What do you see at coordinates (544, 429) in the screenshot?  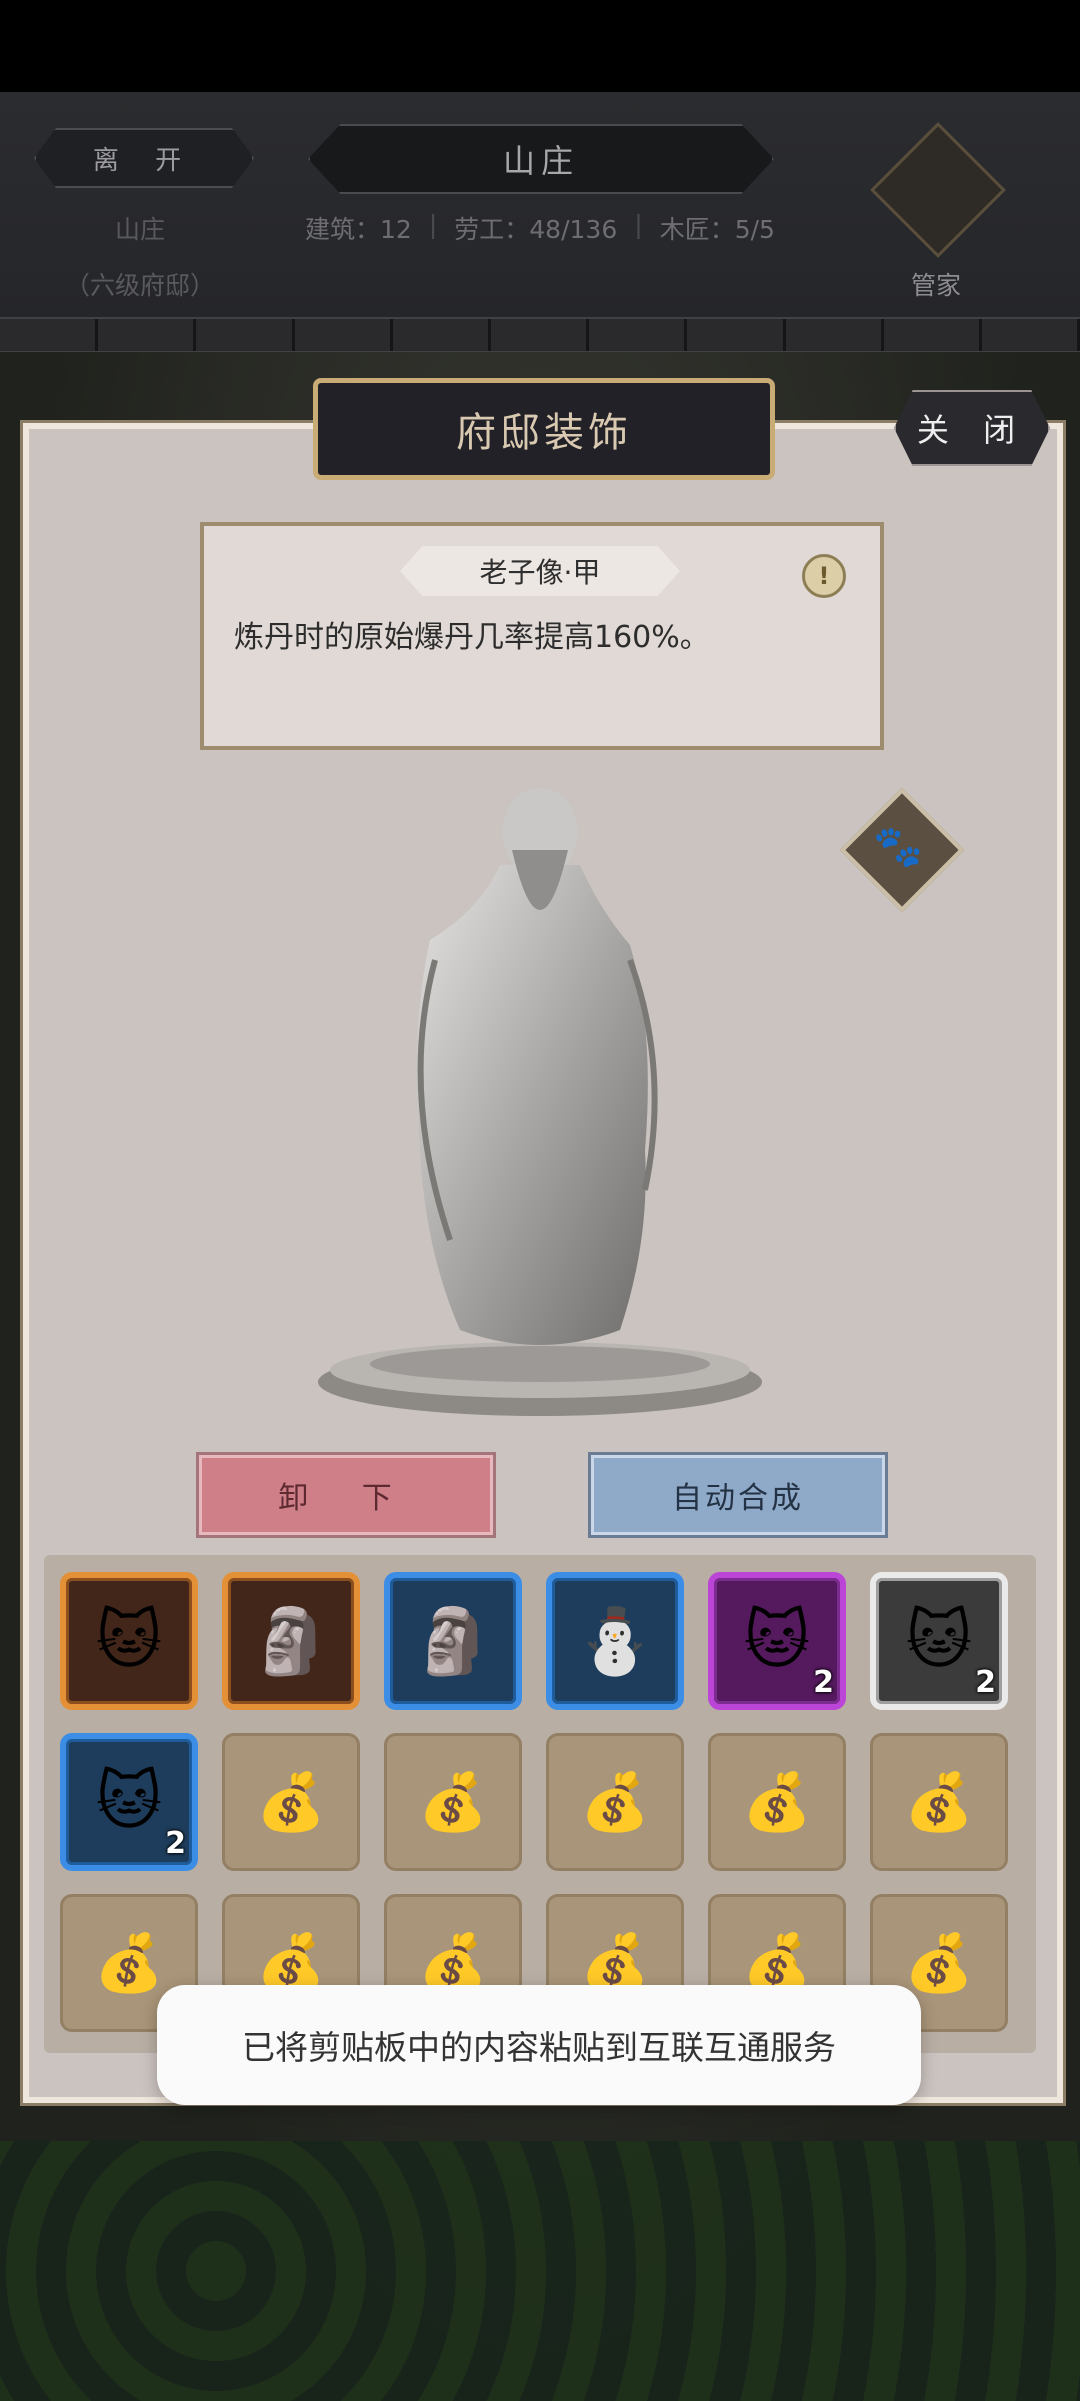 I see `panel-title: 府邸装饰` at bounding box center [544, 429].